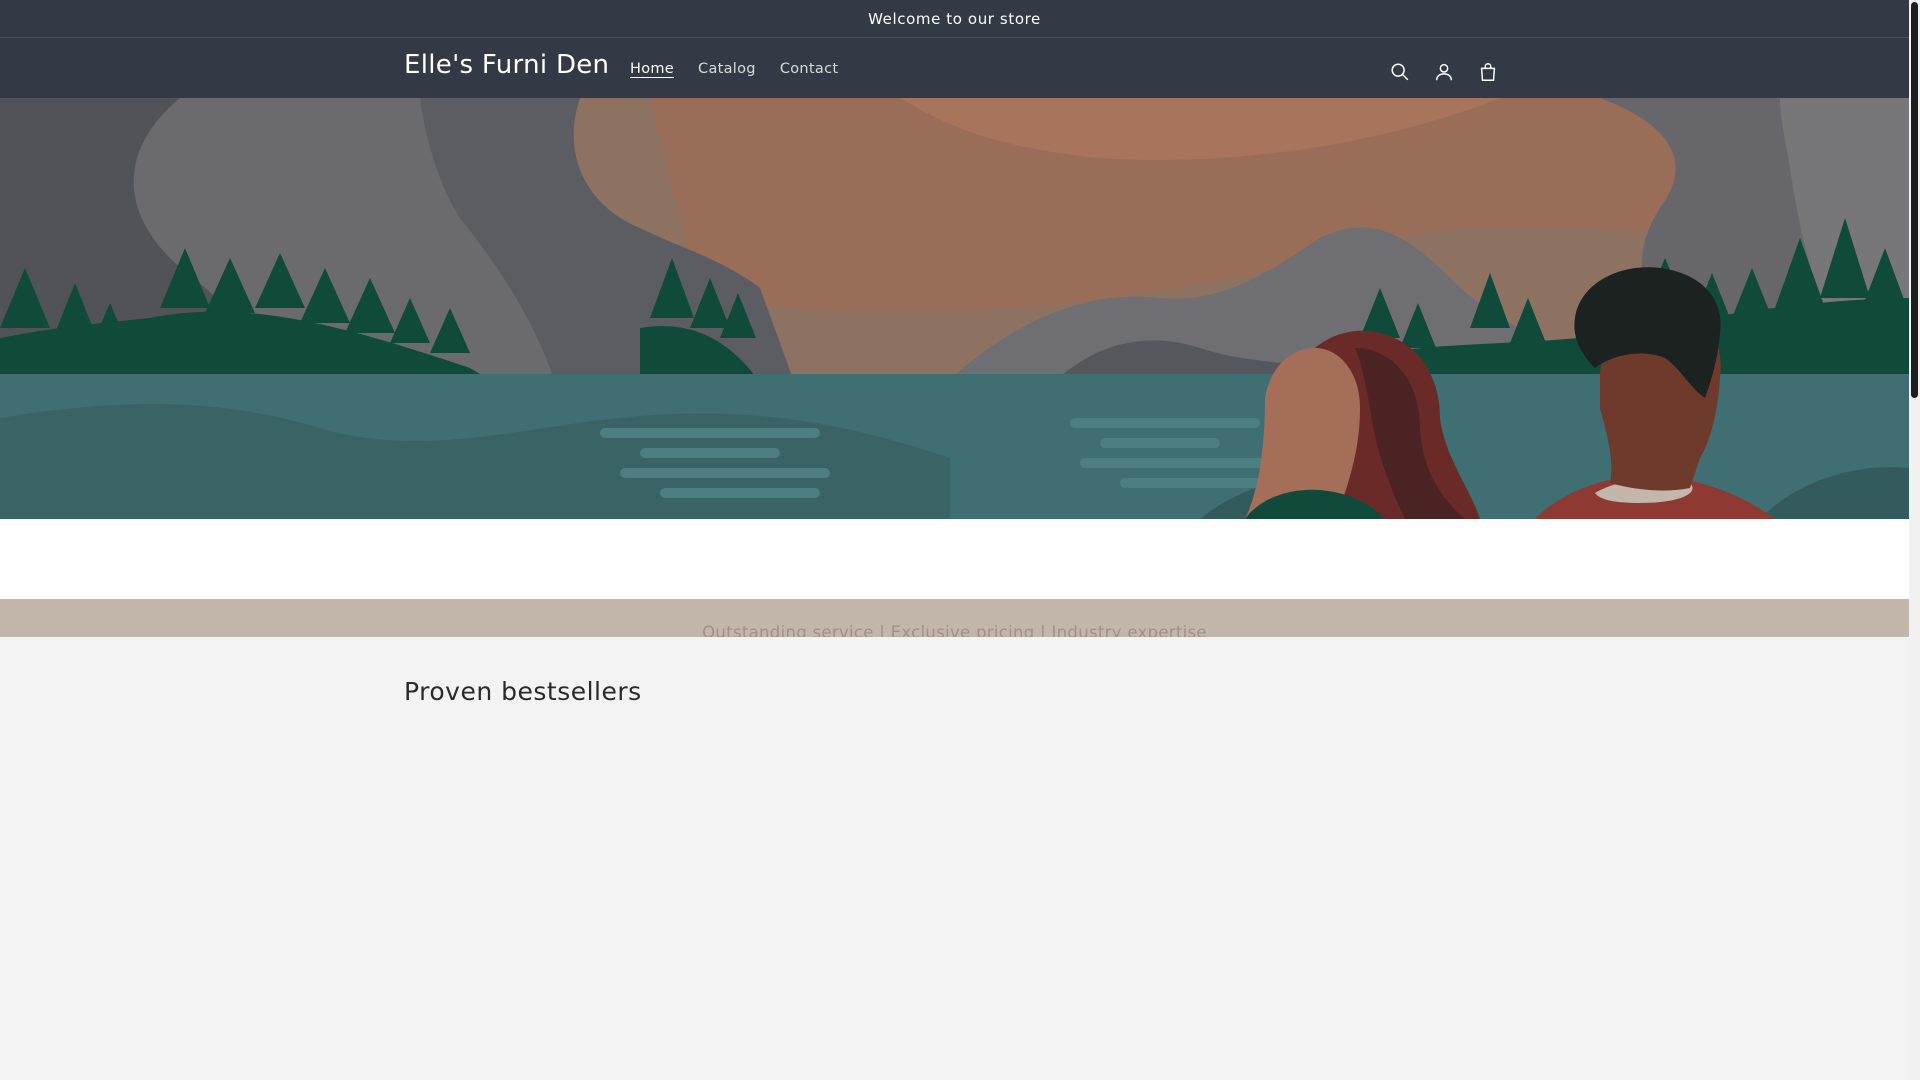 The height and width of the screenshot is (1080, 1920). I want to click on search-button, so click(1400, 72).